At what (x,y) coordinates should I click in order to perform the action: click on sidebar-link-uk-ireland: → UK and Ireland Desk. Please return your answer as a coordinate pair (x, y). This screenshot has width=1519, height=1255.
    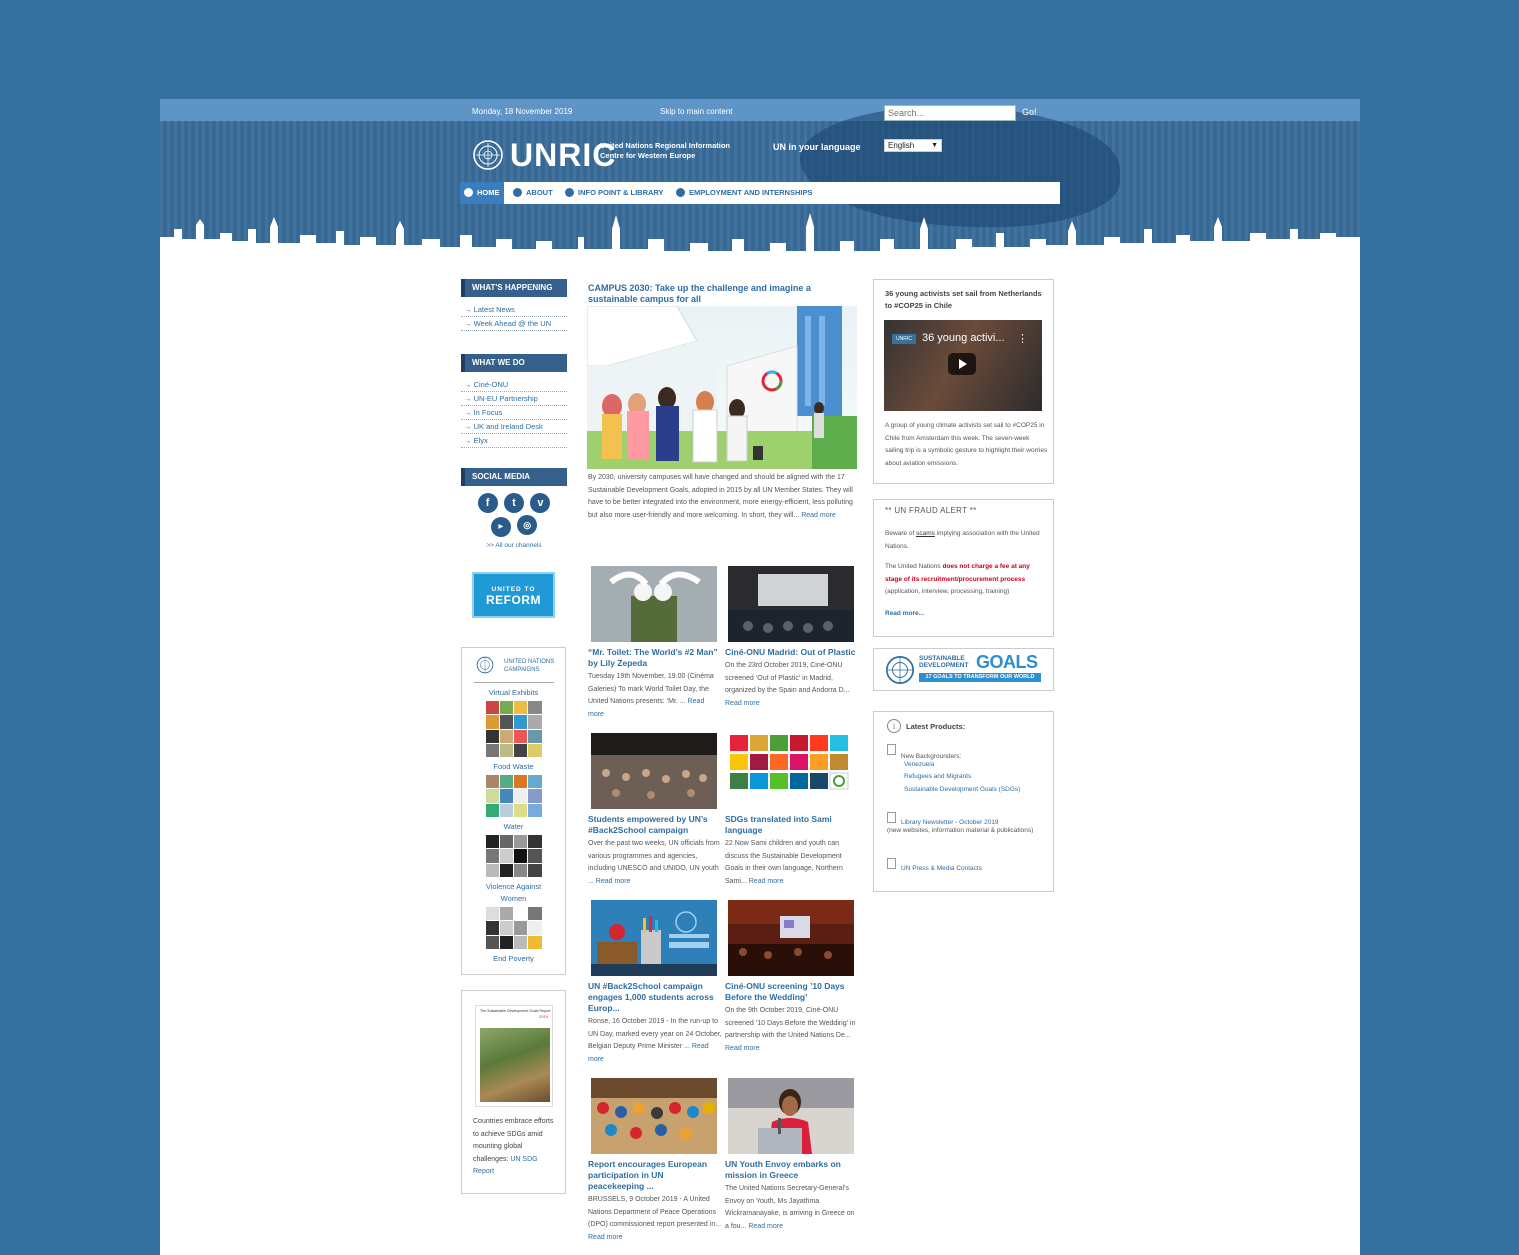
    Looking at the image, I should click on (514, 427).